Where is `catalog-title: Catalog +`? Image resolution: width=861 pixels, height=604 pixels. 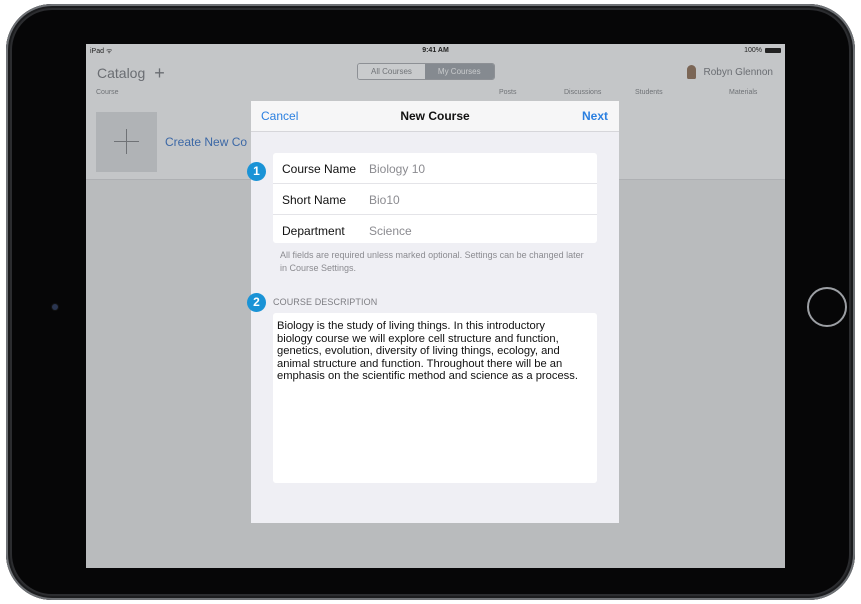 catalog-title: Catalog + is located at coordinates (131, 73).